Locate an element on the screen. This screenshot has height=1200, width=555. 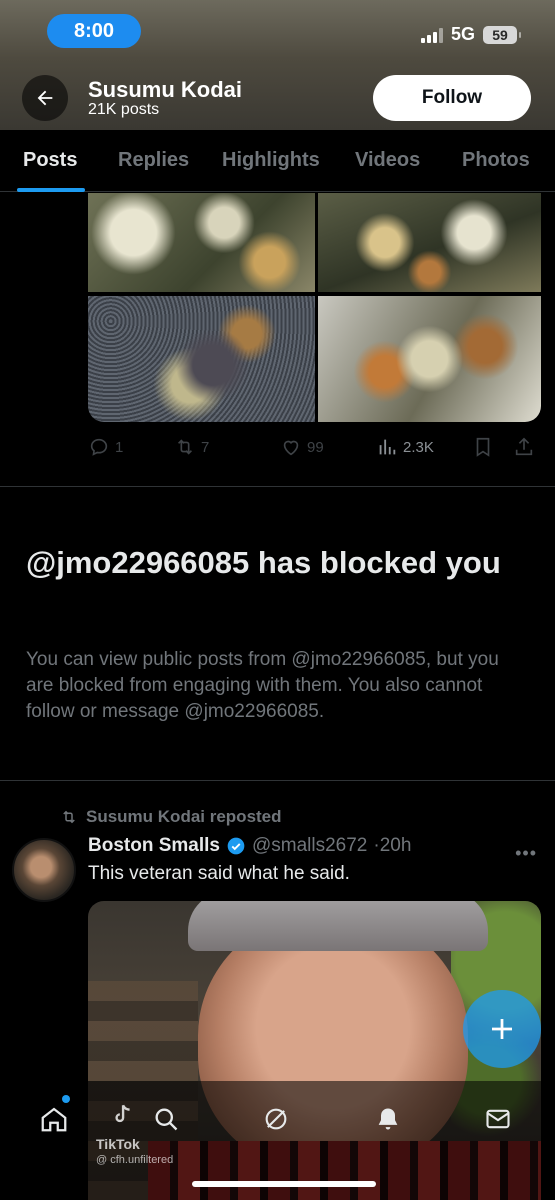
tiktok-logo-icon is located at coordinates (122, 1115).